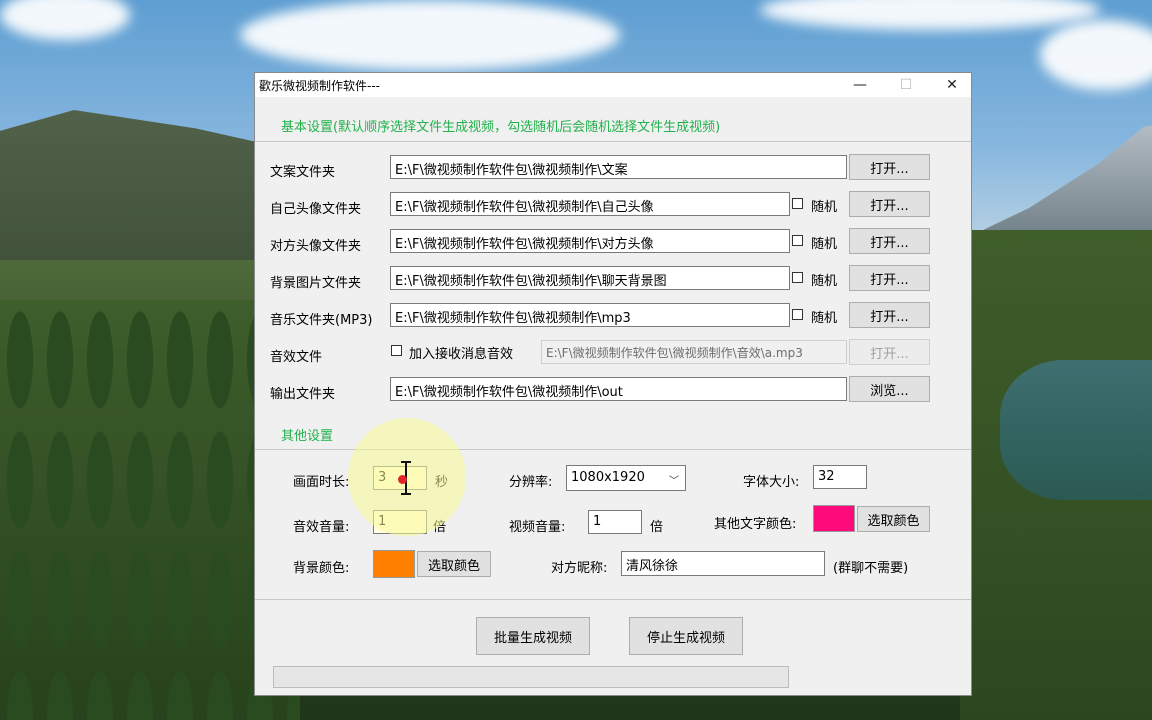 The image size is (1152, 720). What do you see at coordinates (608, 477) in the screenshot?
I see `resolution-value: 1080x1920` at bounding box center [608, 477].